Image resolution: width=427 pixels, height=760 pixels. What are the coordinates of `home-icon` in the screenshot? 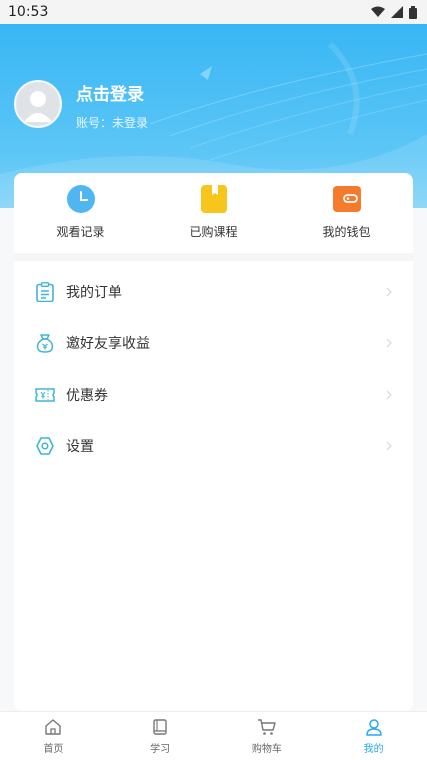 It's located at (53, 727).